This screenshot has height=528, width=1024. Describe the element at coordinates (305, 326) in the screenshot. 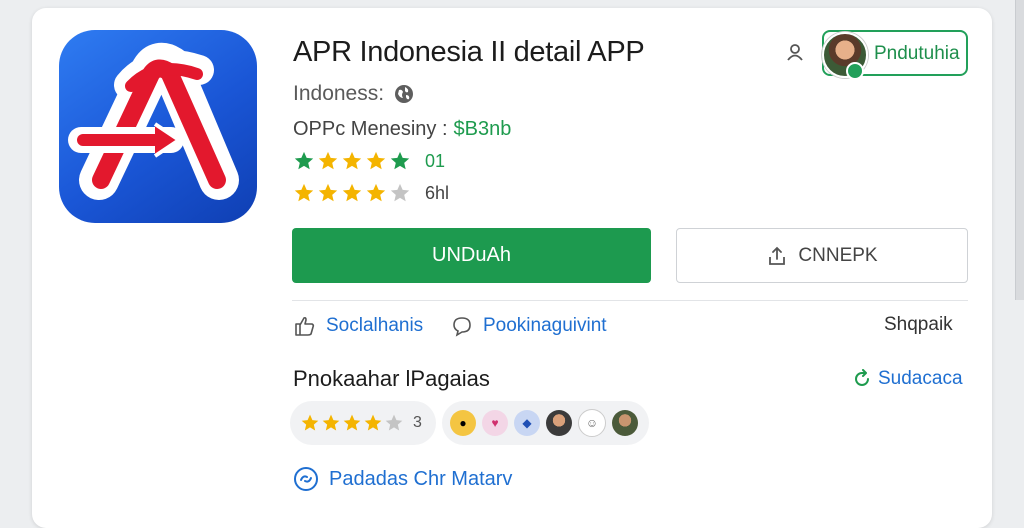

I see `thumbs-up-icon` at that location.